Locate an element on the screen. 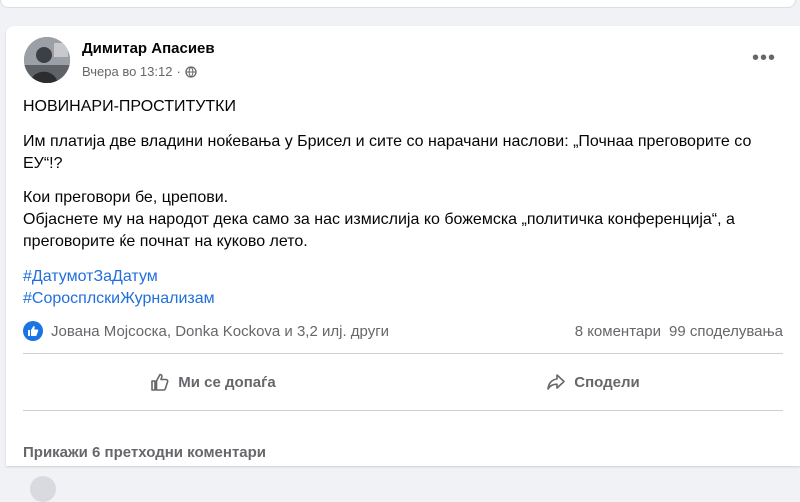  post-paragraph-2-line-1: Кои преговори бе, црепови. is located at coordinates (126, 197).